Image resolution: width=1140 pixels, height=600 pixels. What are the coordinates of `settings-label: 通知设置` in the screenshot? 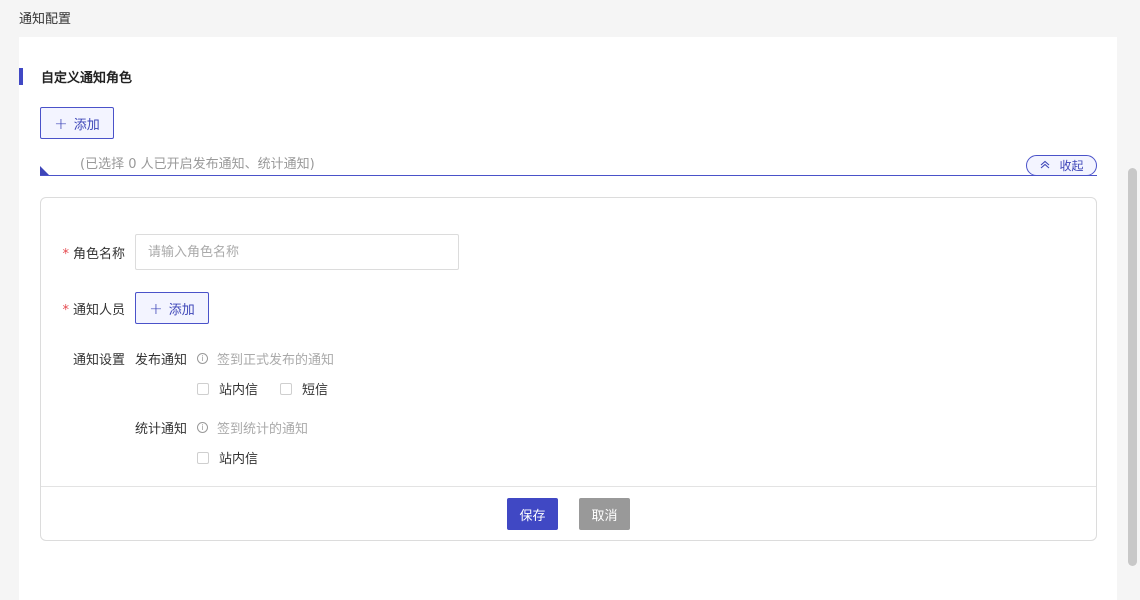 It's located at (98, 360).